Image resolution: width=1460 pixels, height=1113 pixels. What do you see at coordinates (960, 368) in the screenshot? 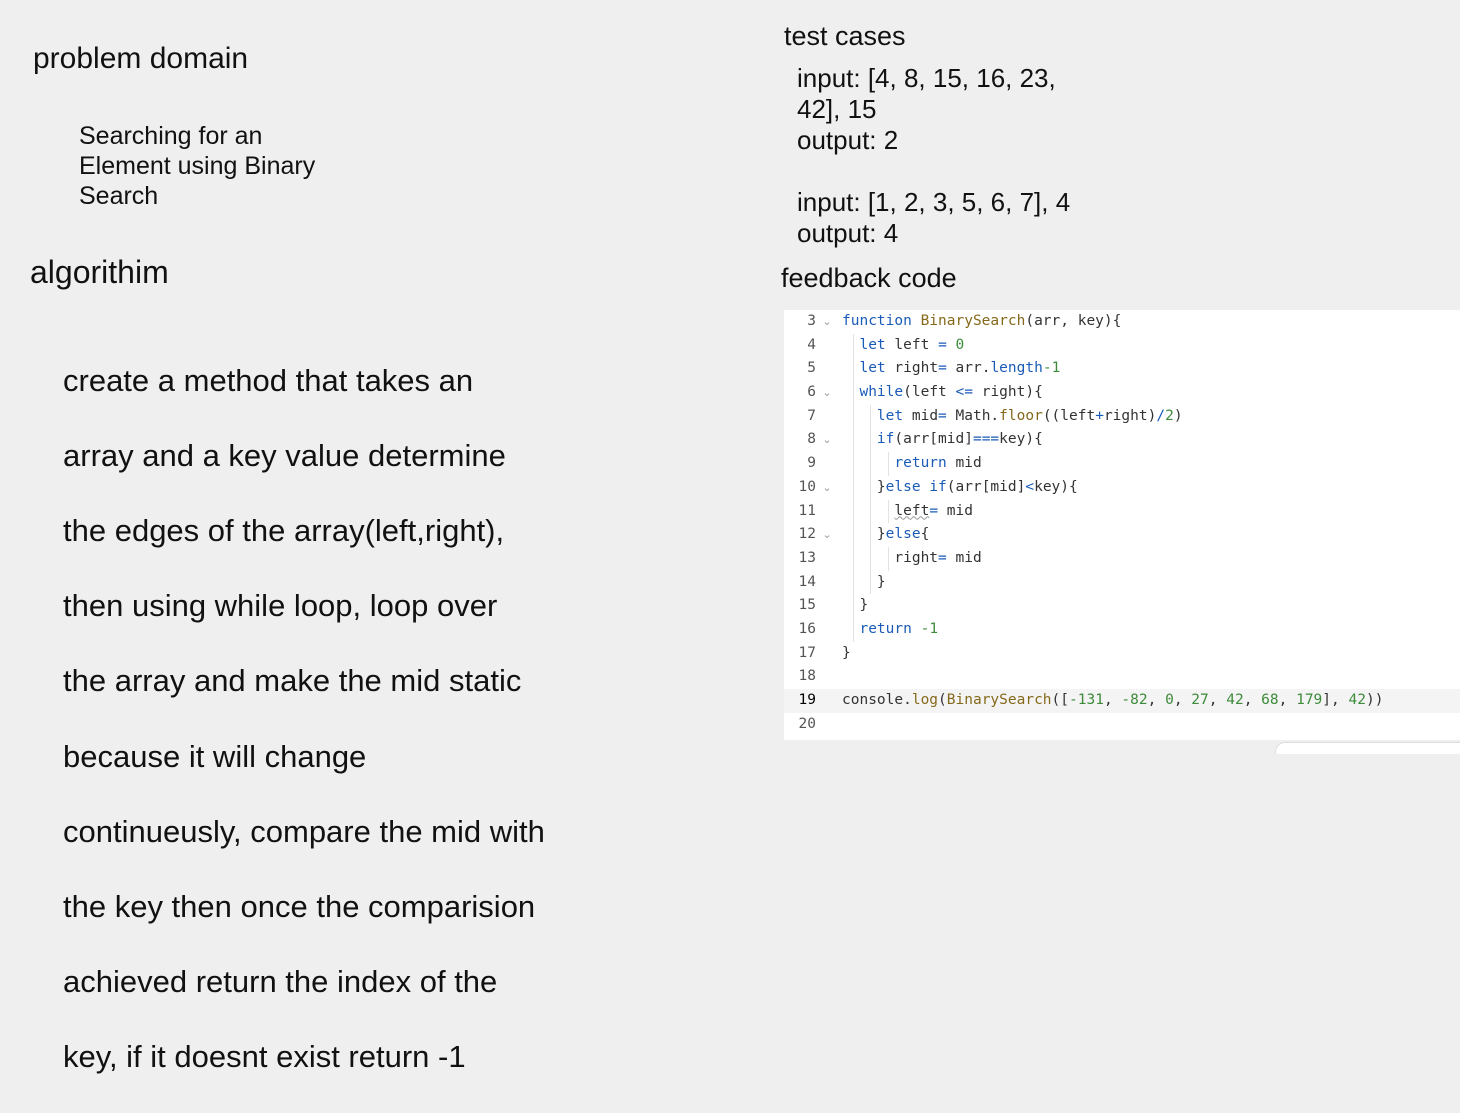
I see `code-text: let right= arr.length-1` at bounding box center [960, 368].